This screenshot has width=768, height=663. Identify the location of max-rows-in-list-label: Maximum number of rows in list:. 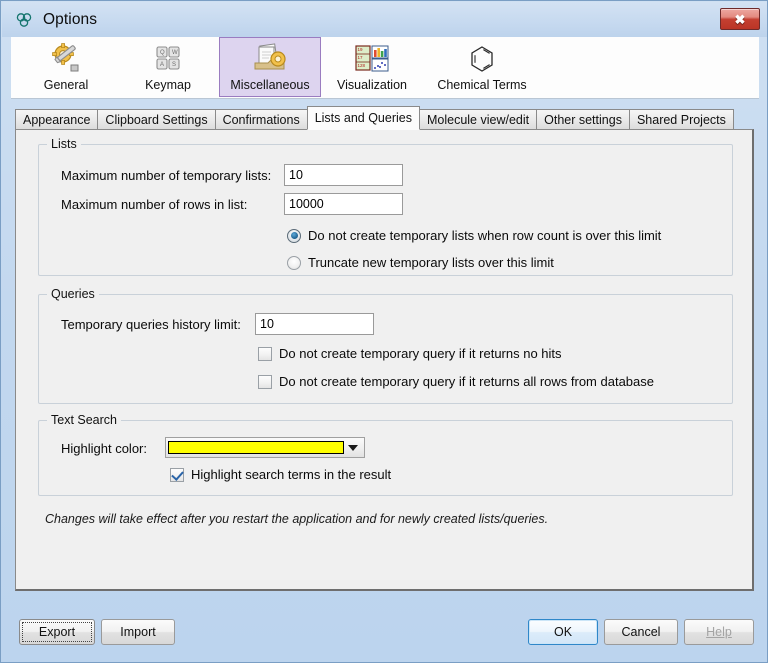
(154, 204).